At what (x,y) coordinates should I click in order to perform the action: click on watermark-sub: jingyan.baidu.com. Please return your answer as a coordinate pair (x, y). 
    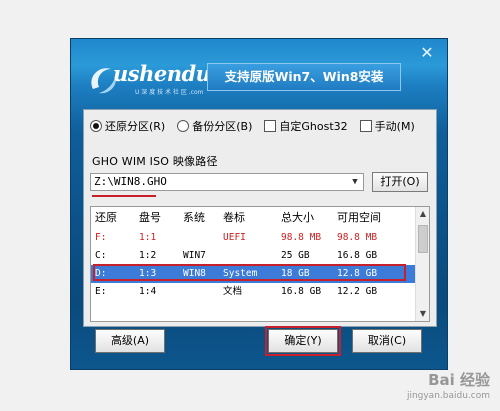
    Looking at the image, I should click on (448, 396).